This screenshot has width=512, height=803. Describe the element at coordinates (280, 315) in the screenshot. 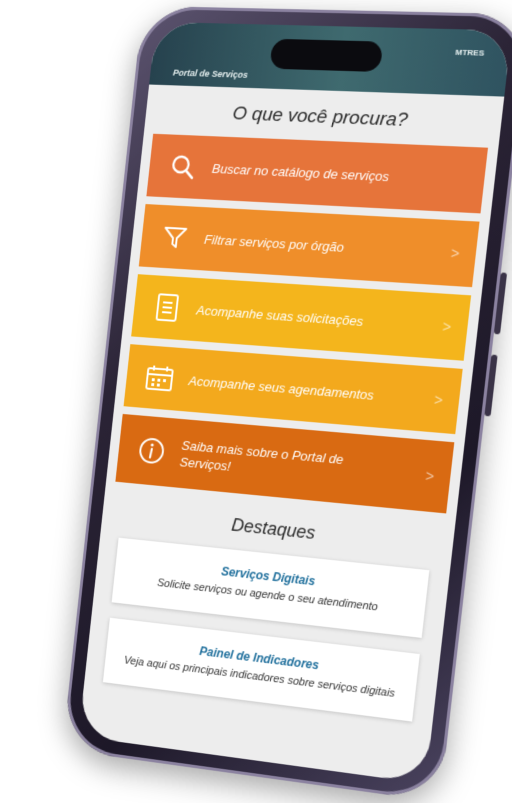

I see `button-label: Acompanhe suas solicitações` at that location.